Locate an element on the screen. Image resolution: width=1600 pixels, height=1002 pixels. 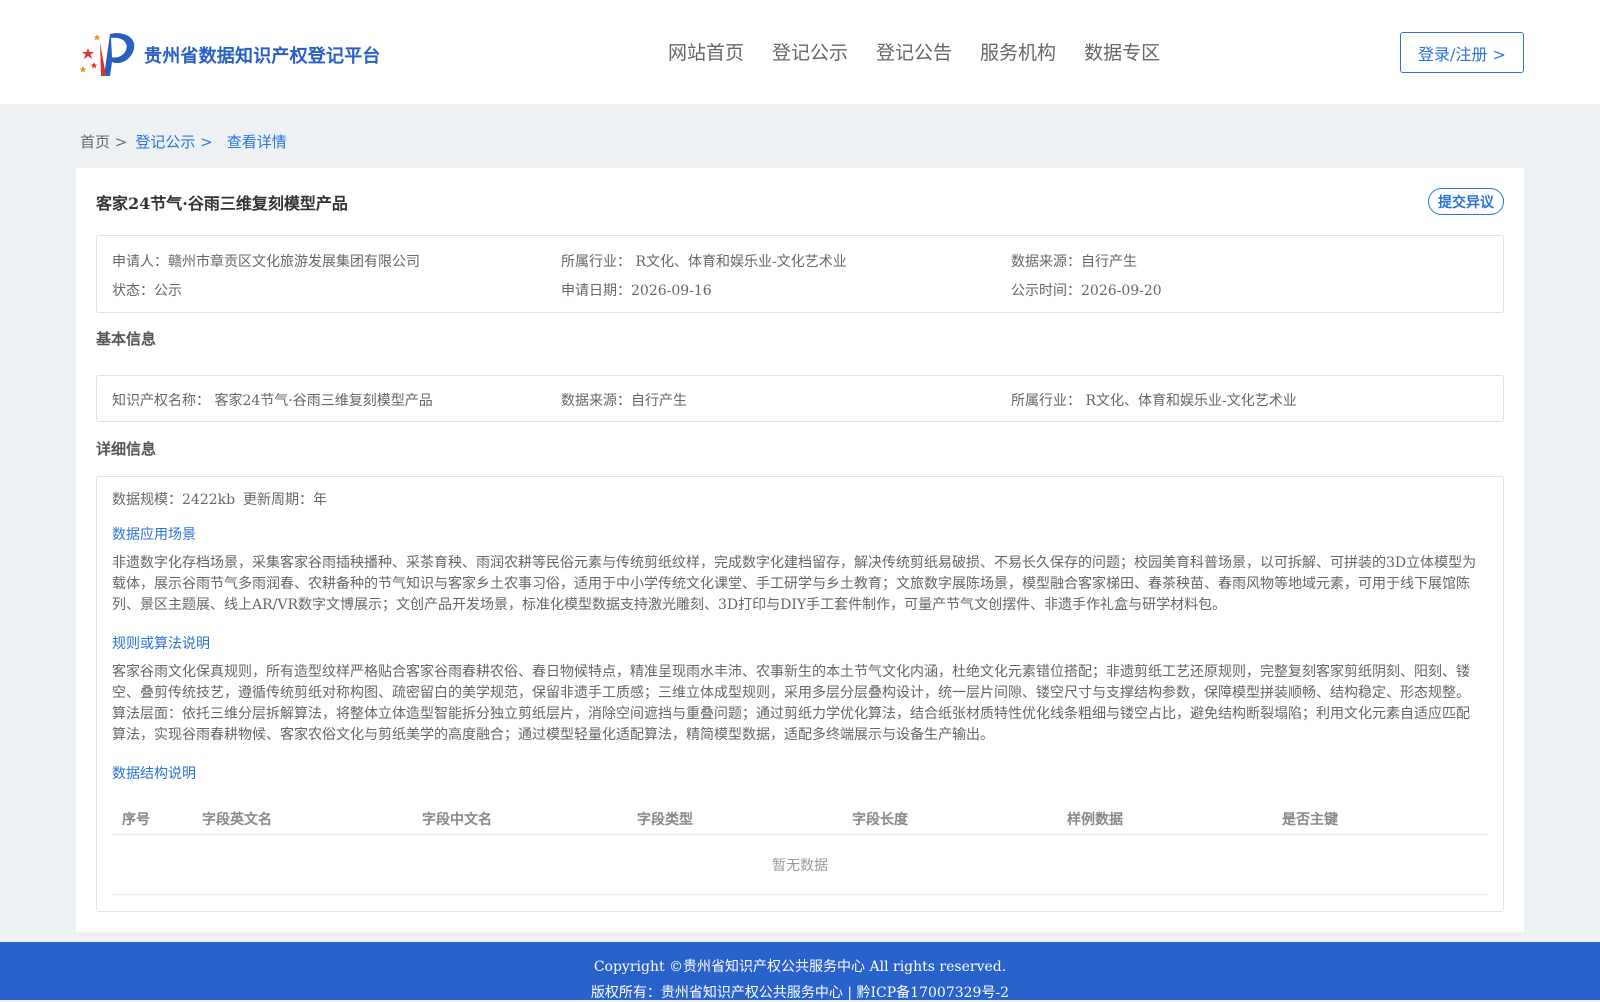
ip-name-field: 知识产权名称： 客家24节气·谷雨三维复刻模型产品 is located at coordinates (272, 401).